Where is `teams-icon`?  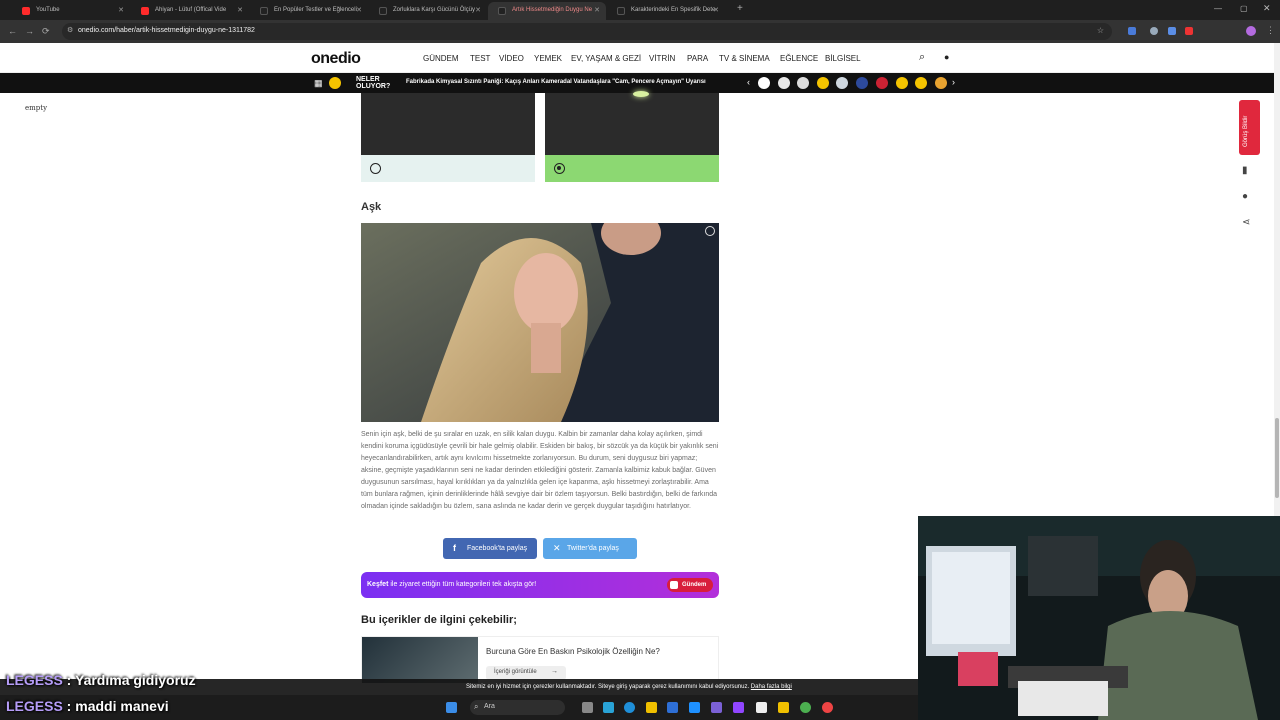 teams-icon is located at coordinates (716, 707).